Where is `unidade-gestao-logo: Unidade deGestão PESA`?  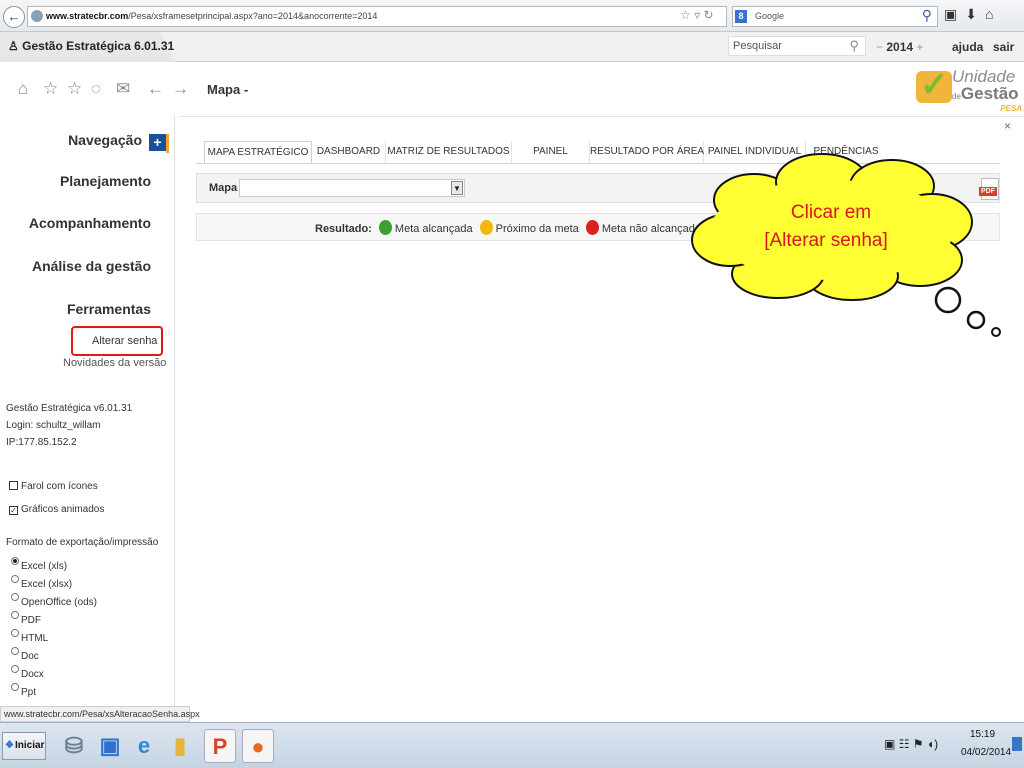 unidade-gestao-logo: Unidade deGestão PESA is located at coordinates (969, 91).